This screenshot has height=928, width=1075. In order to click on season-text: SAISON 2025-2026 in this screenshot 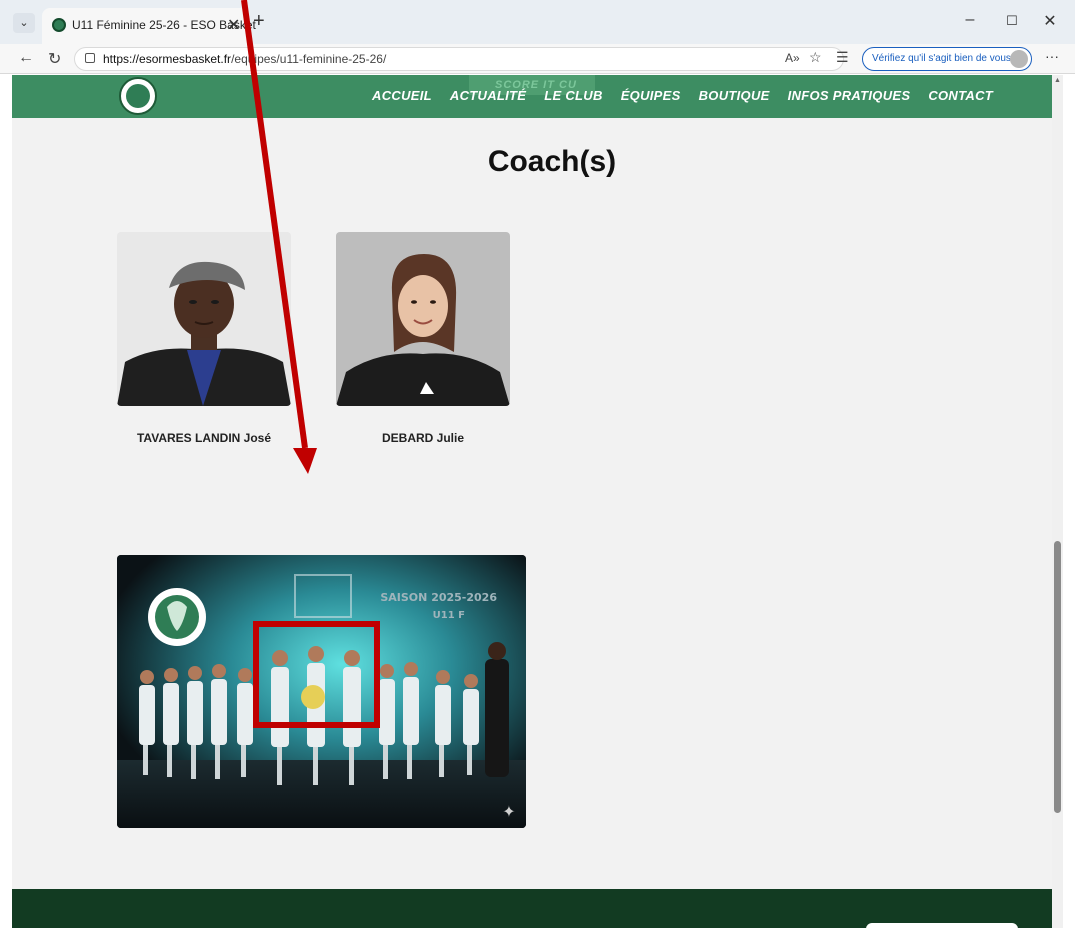, I will do `click(438, 597)`.